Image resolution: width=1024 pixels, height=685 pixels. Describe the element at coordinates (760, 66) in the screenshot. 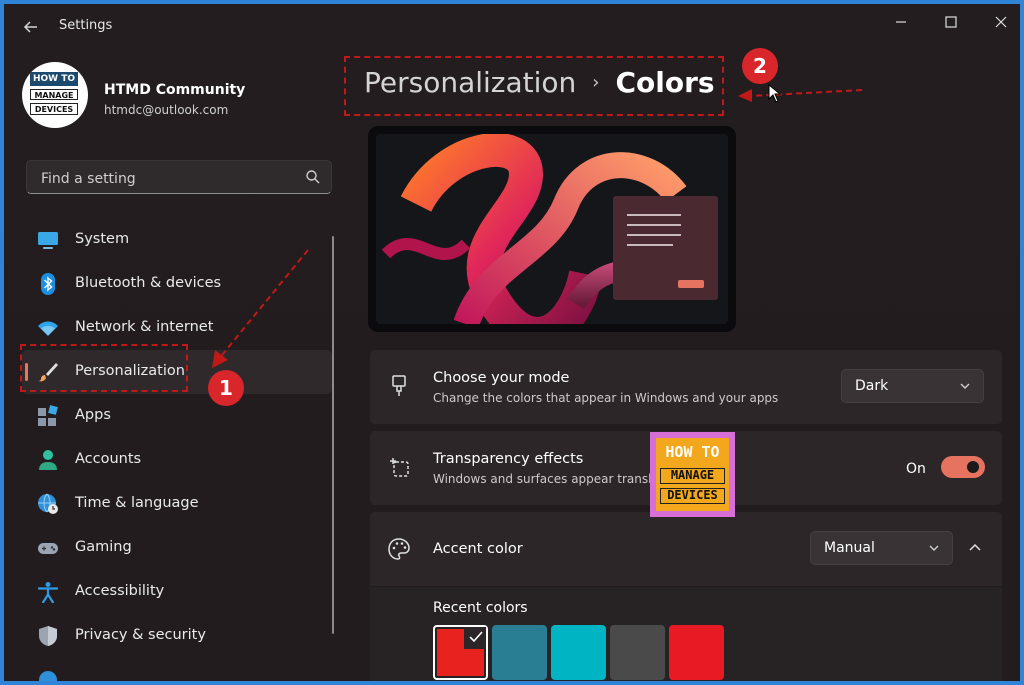

I see `annotation-badge-2: 2` at that location.